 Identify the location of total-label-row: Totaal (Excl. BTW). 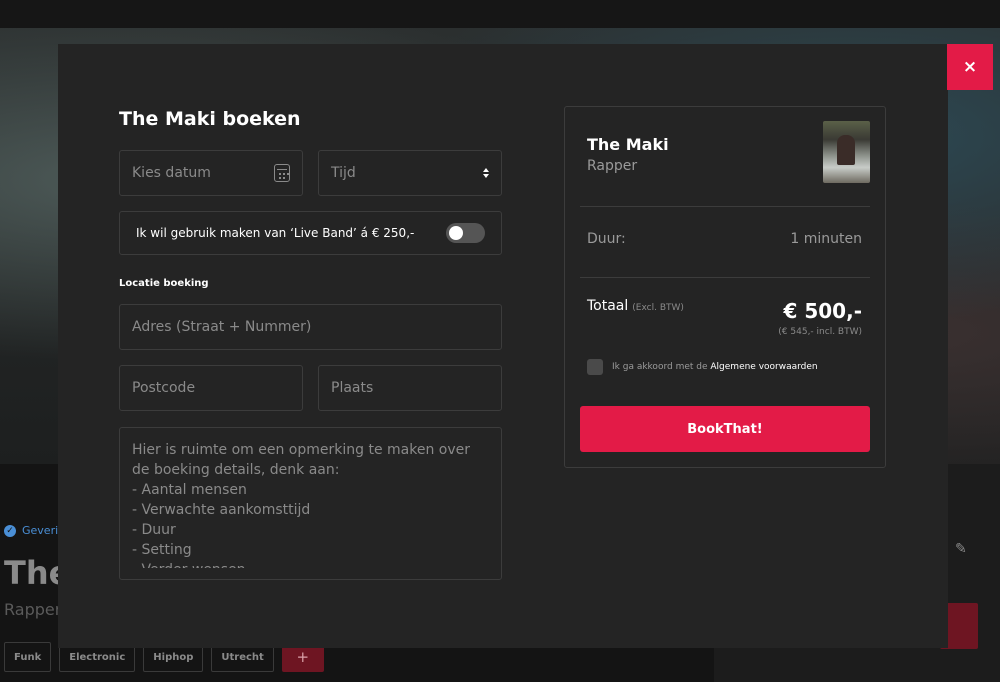
(635, 306).